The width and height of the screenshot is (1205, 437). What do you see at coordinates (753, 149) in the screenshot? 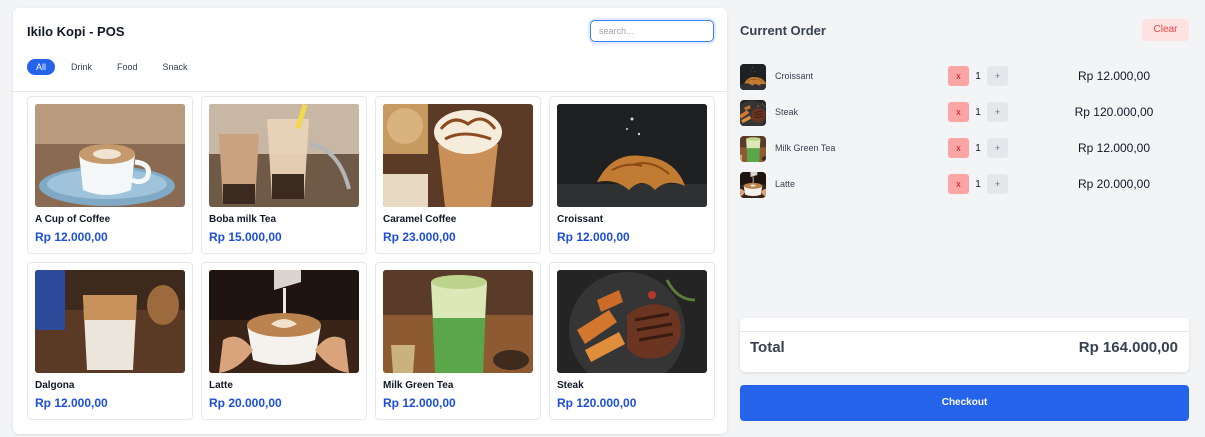
I see `green-tea-thumbnail` at bounding box center [753, 149].